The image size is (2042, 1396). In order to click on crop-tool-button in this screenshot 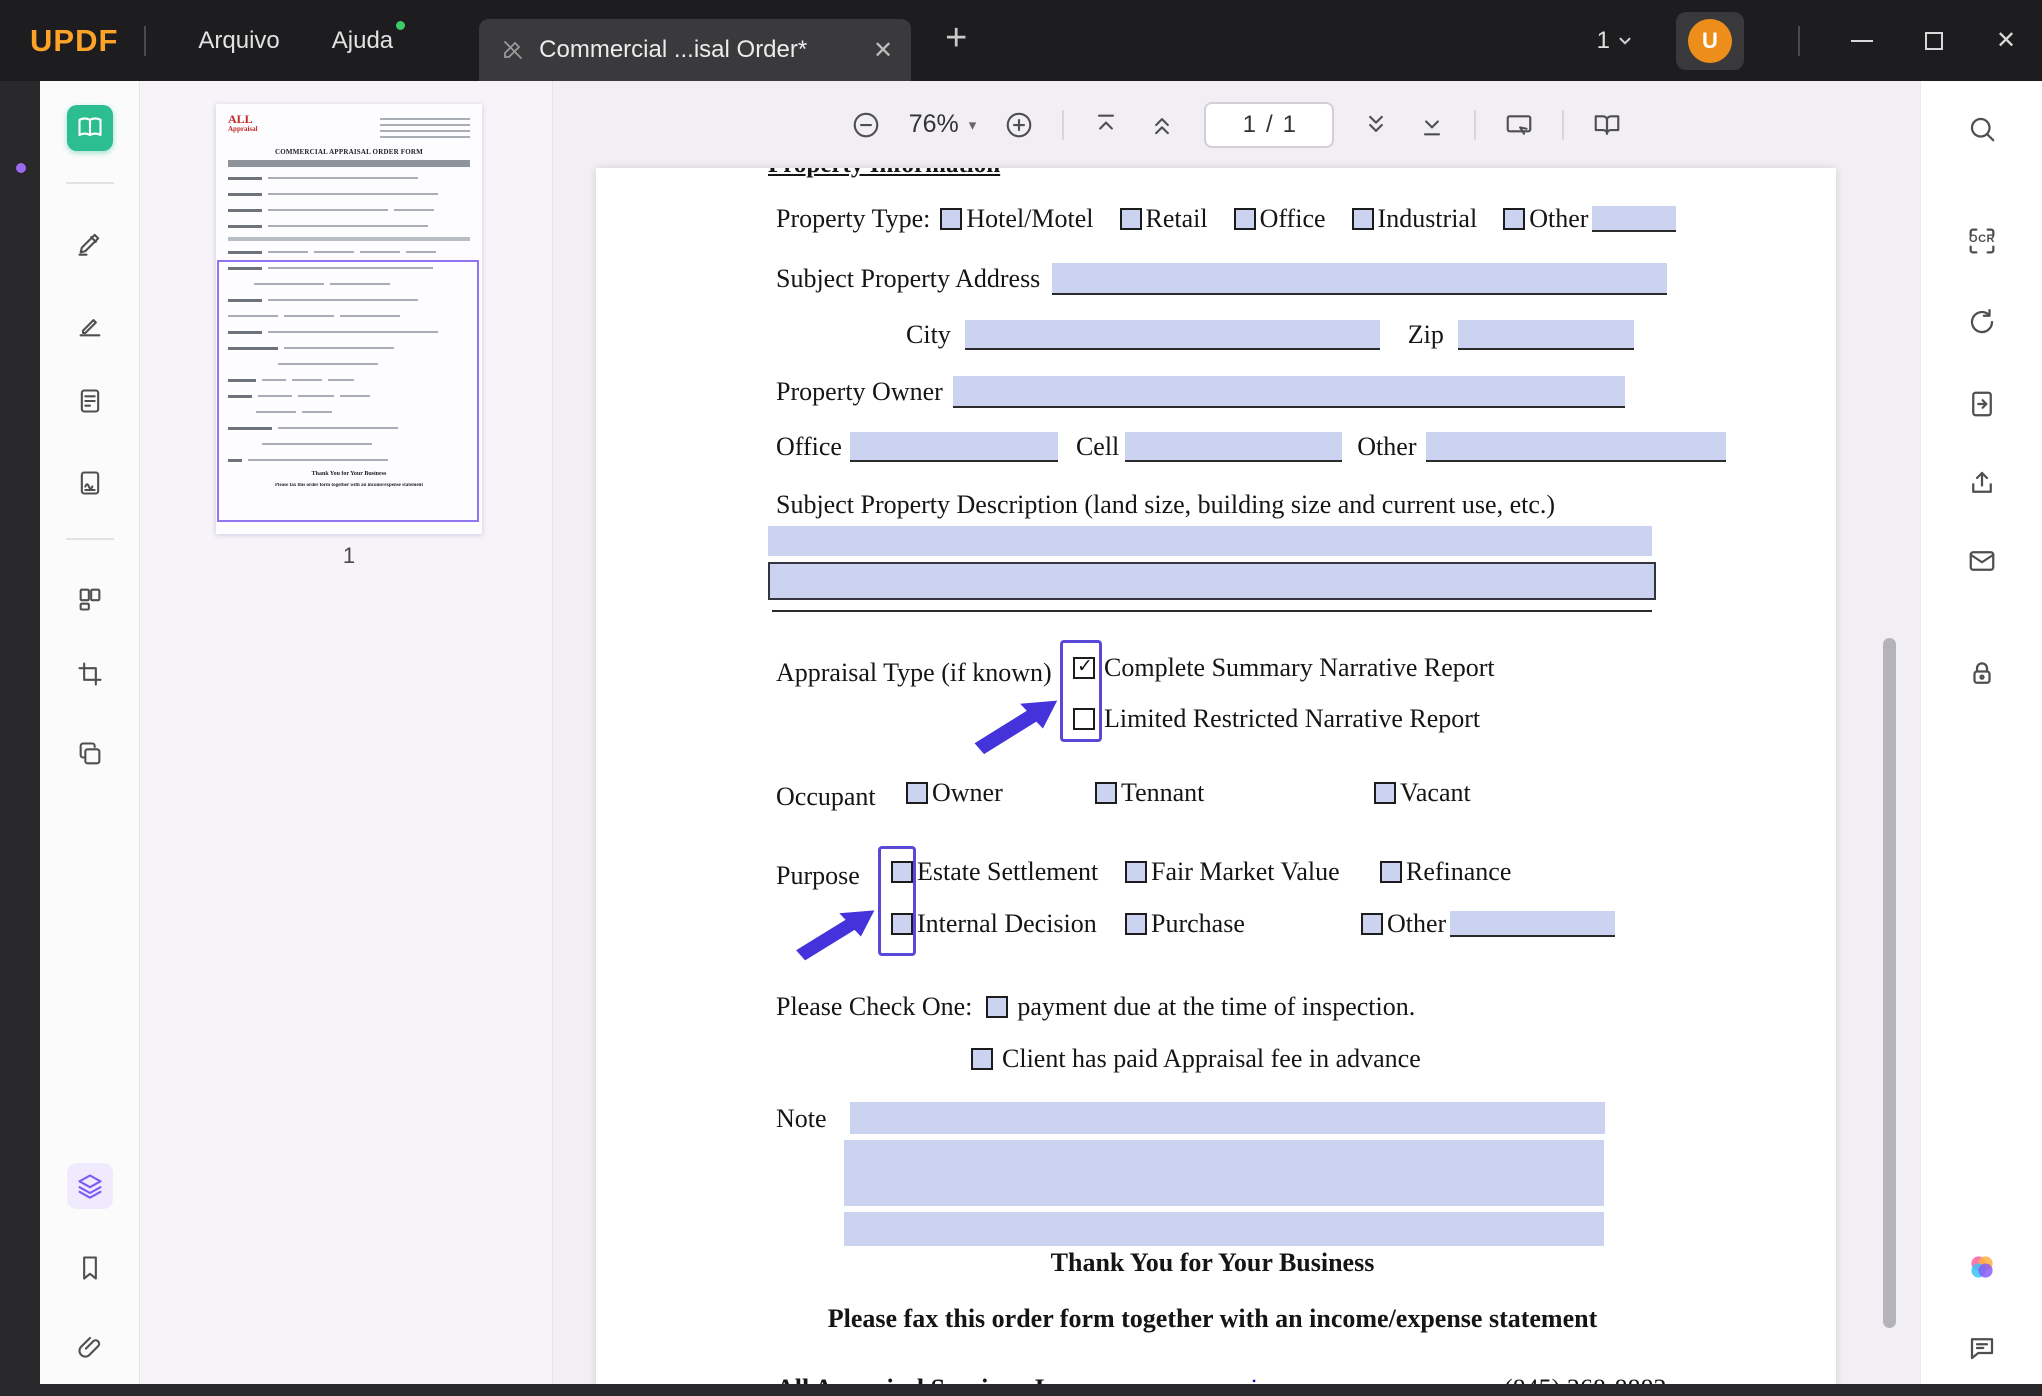, I will do `click(90, 674)`.